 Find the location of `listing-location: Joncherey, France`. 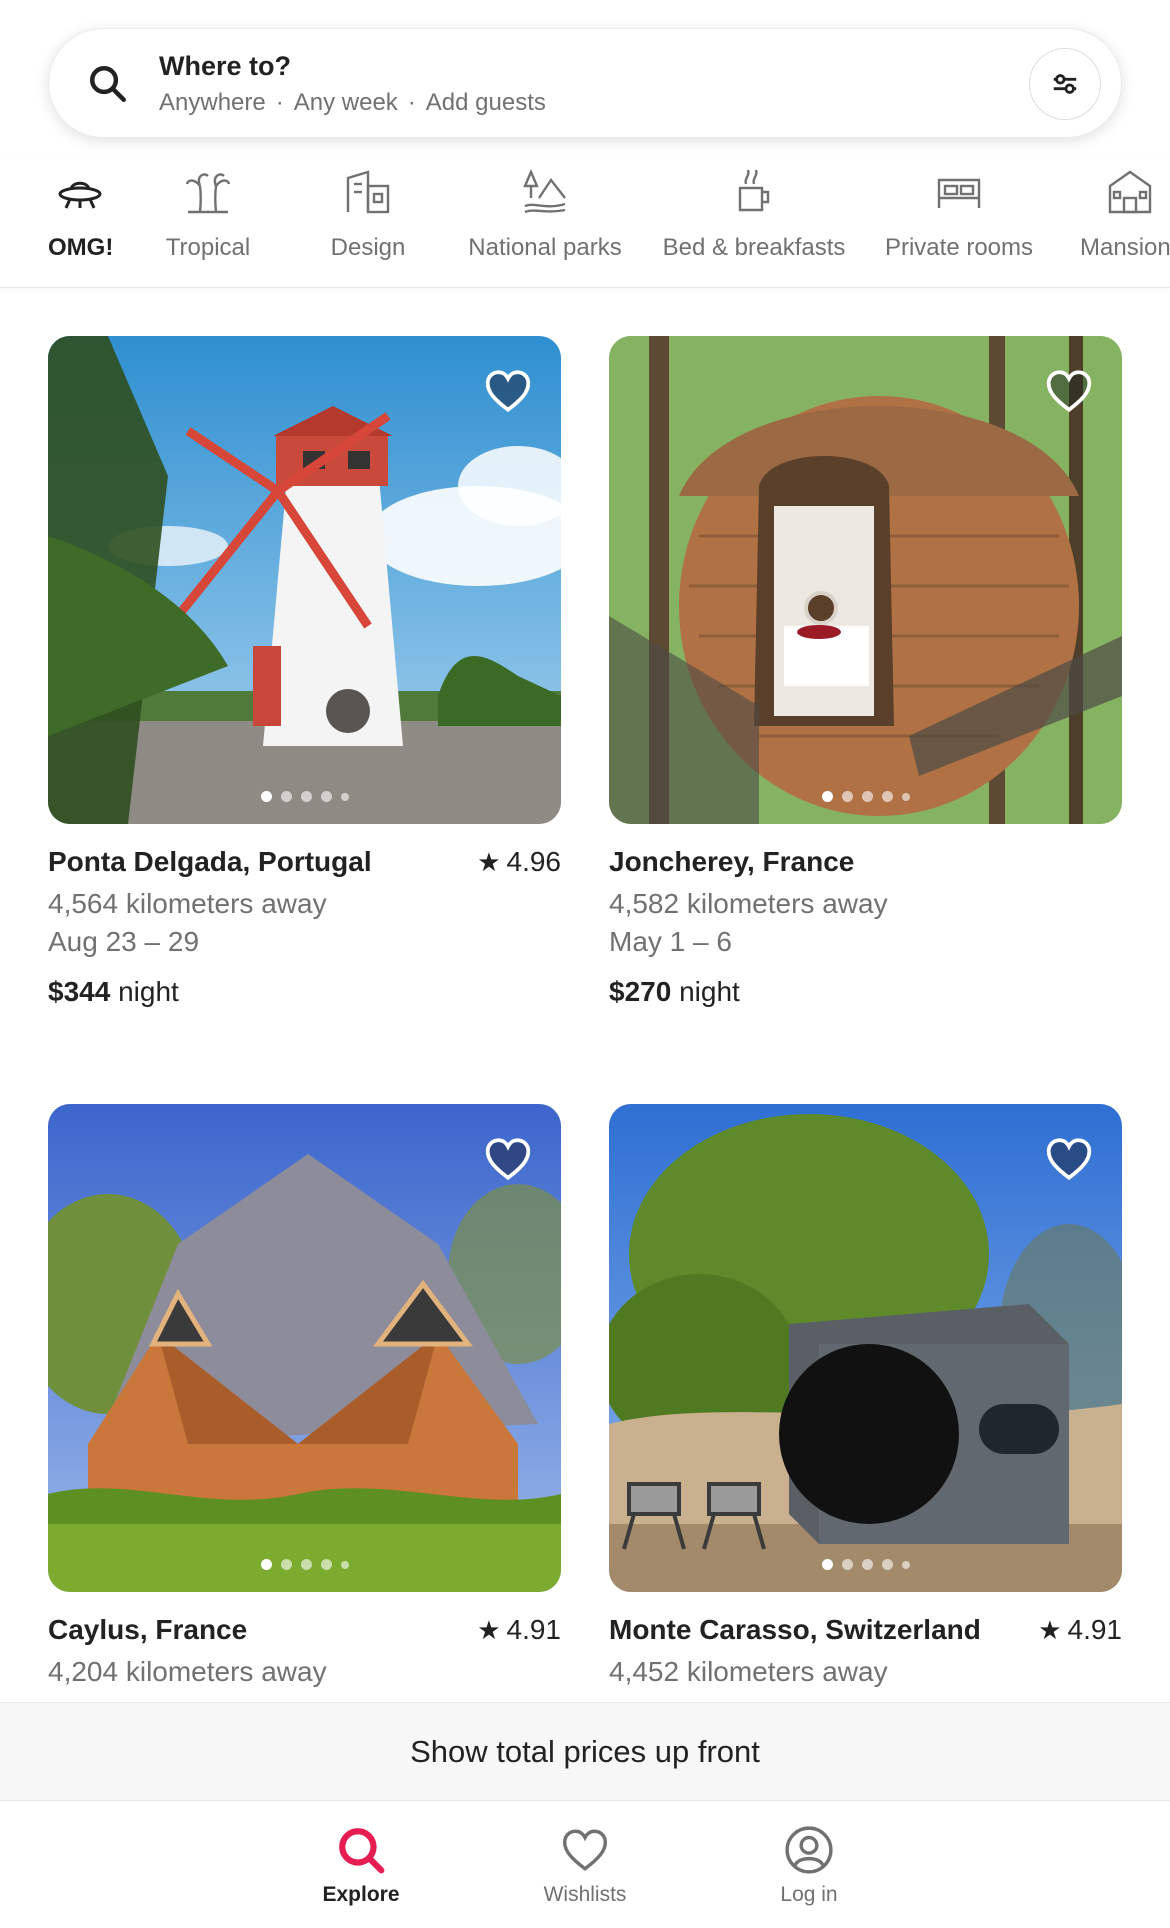

listing-location: Joncherey, France is located at coordinates (732, 861).